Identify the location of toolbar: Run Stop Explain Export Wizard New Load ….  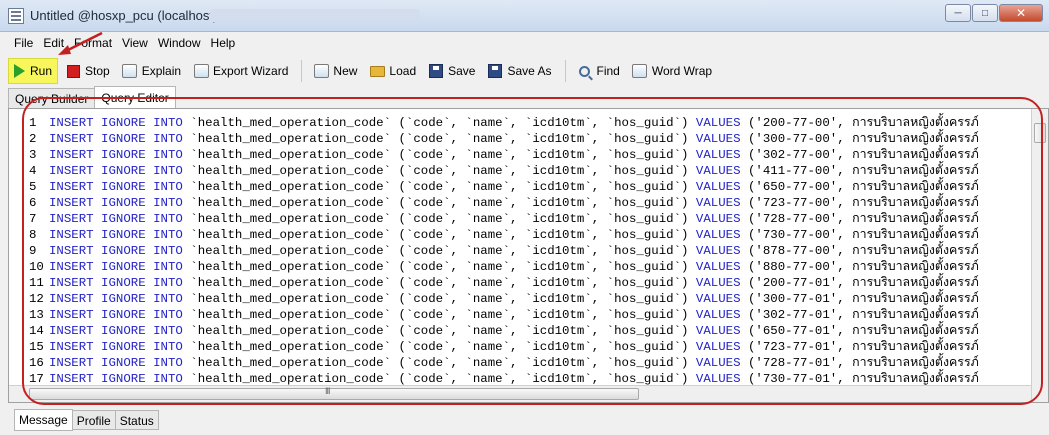
(524, 71).